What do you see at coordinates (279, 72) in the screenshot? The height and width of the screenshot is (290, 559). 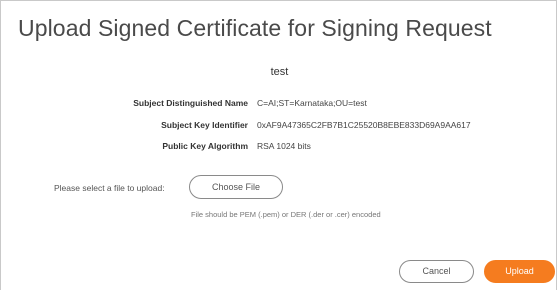 I see `certificate-name: test` at bounding box center [279, 72].